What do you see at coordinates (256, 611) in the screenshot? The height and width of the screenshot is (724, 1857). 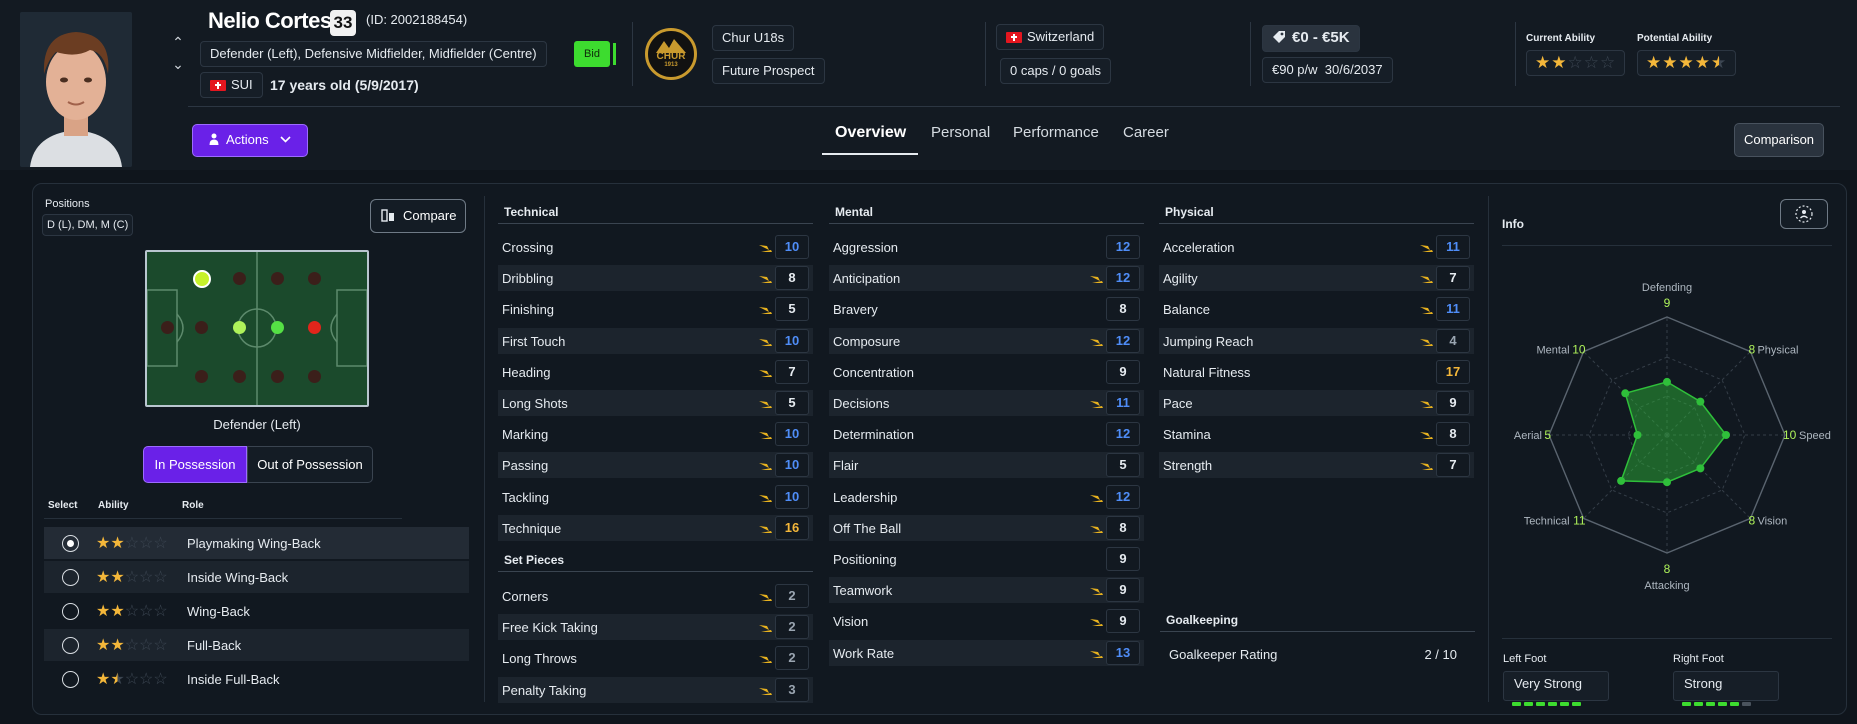 I see `role-row: ★★☆☆☆ Wing-Back` at bounding box center [256, 611].